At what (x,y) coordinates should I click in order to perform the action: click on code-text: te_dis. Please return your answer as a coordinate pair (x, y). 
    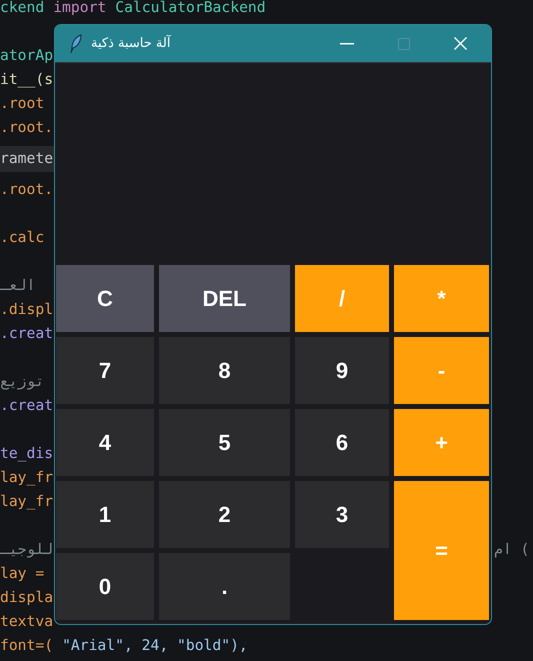
    Looking at the image, I should click on (27, 454).